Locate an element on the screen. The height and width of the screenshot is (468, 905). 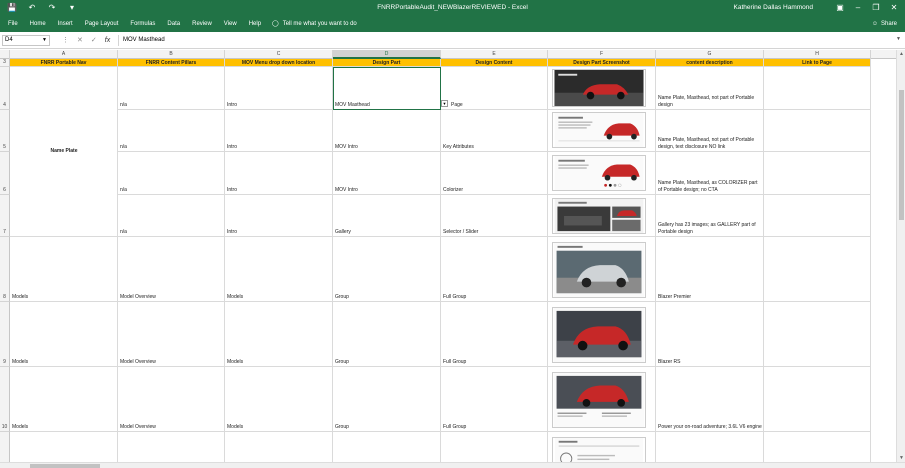
header-cell-d: Design Part is located at coordinates (387, 63).